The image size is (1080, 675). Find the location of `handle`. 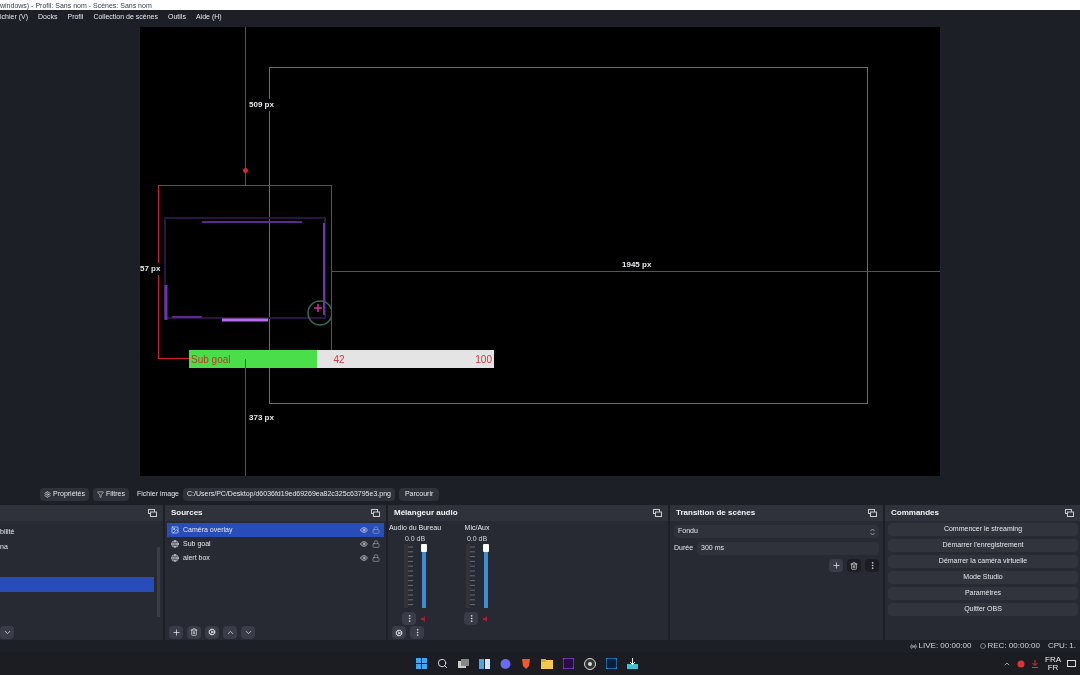

handle is located at coordinates (245, 170).